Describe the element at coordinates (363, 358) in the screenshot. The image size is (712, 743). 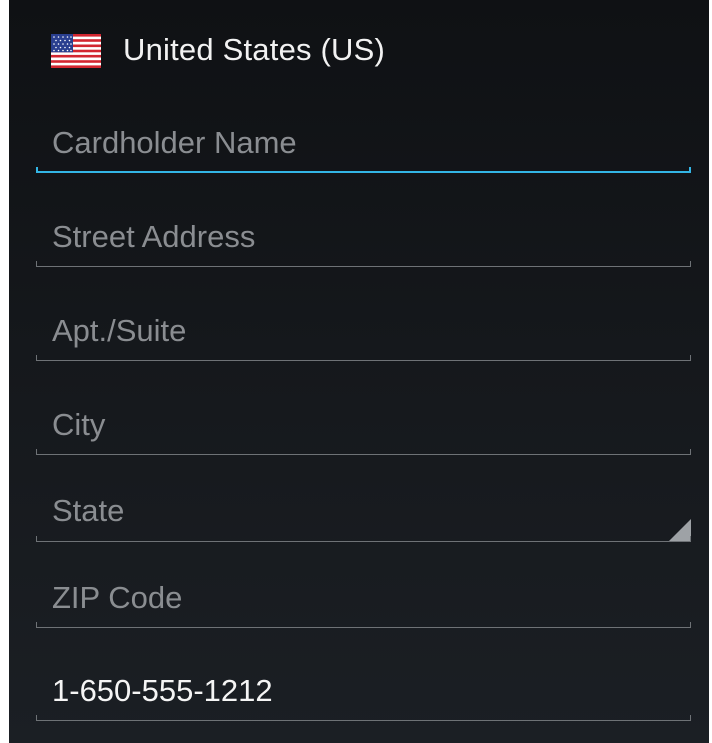
I see `apt-suite-underline` at that location.